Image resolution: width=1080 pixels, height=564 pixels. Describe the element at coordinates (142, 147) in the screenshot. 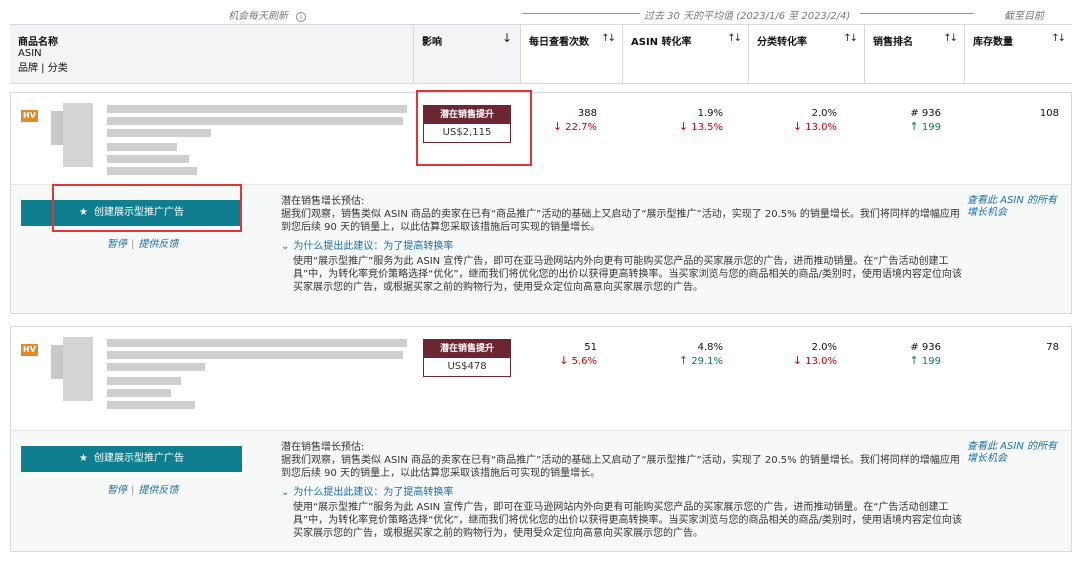

I see `redacted-brand` at that location.